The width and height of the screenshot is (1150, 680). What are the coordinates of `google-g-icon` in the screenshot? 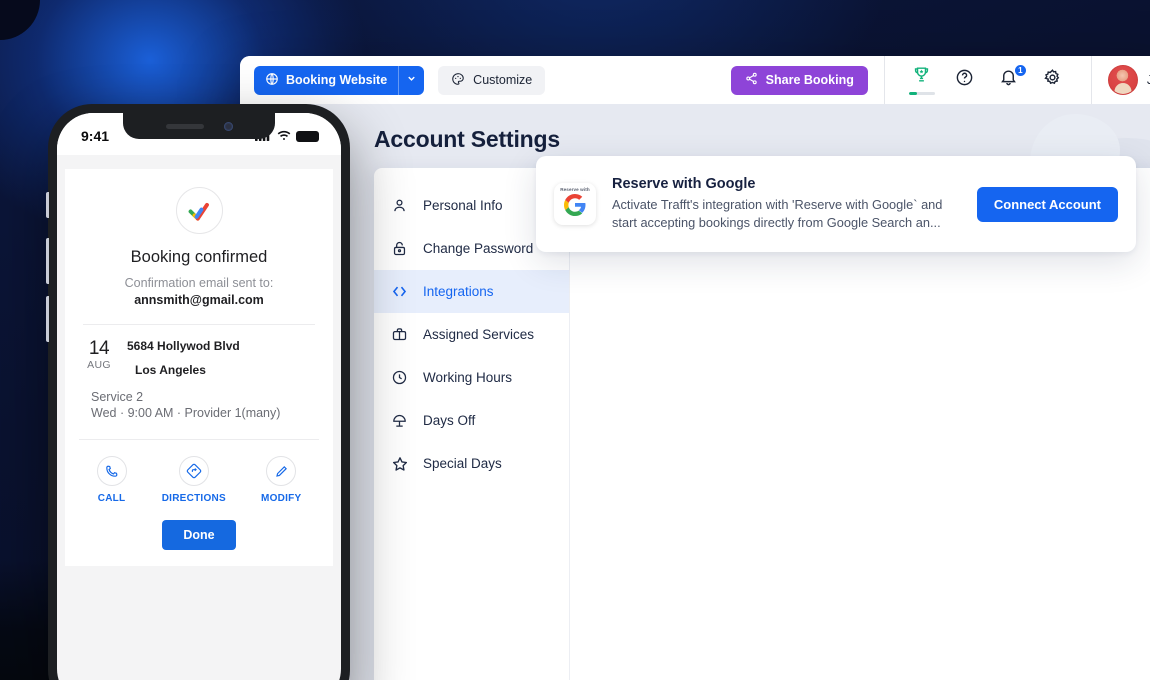 It's located at (575, 207).